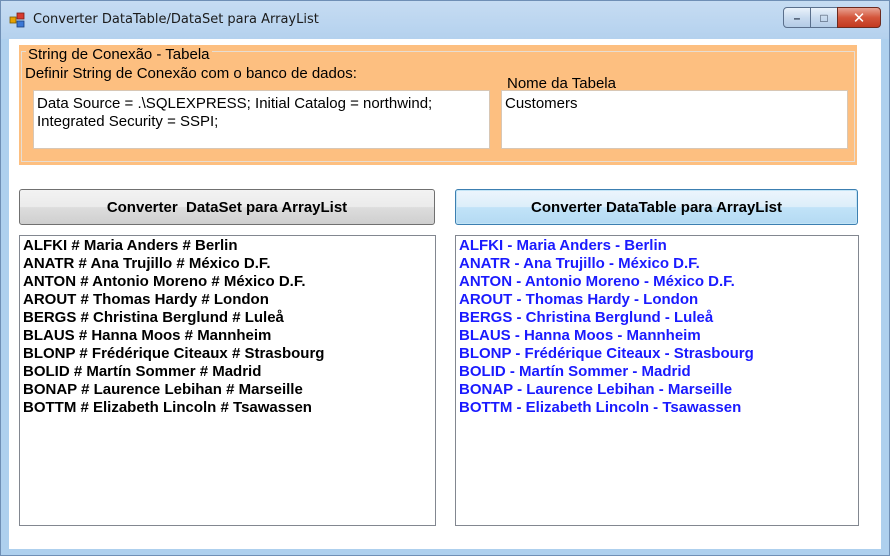  Describe the element at coordinates (657, 282) in the screenshot. I see `list-item: ANTON - Antonio Moreno - México D.F.` at that location.